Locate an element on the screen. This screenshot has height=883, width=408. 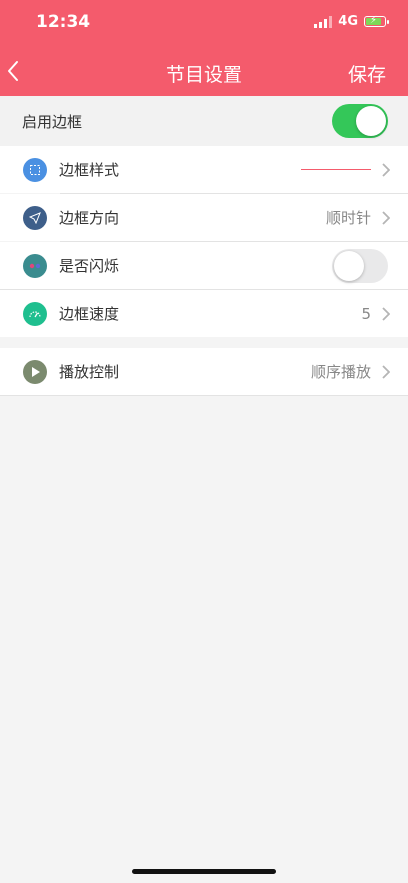
border-speed-row: 边框速度 5 is located at coordinates (204, 313).